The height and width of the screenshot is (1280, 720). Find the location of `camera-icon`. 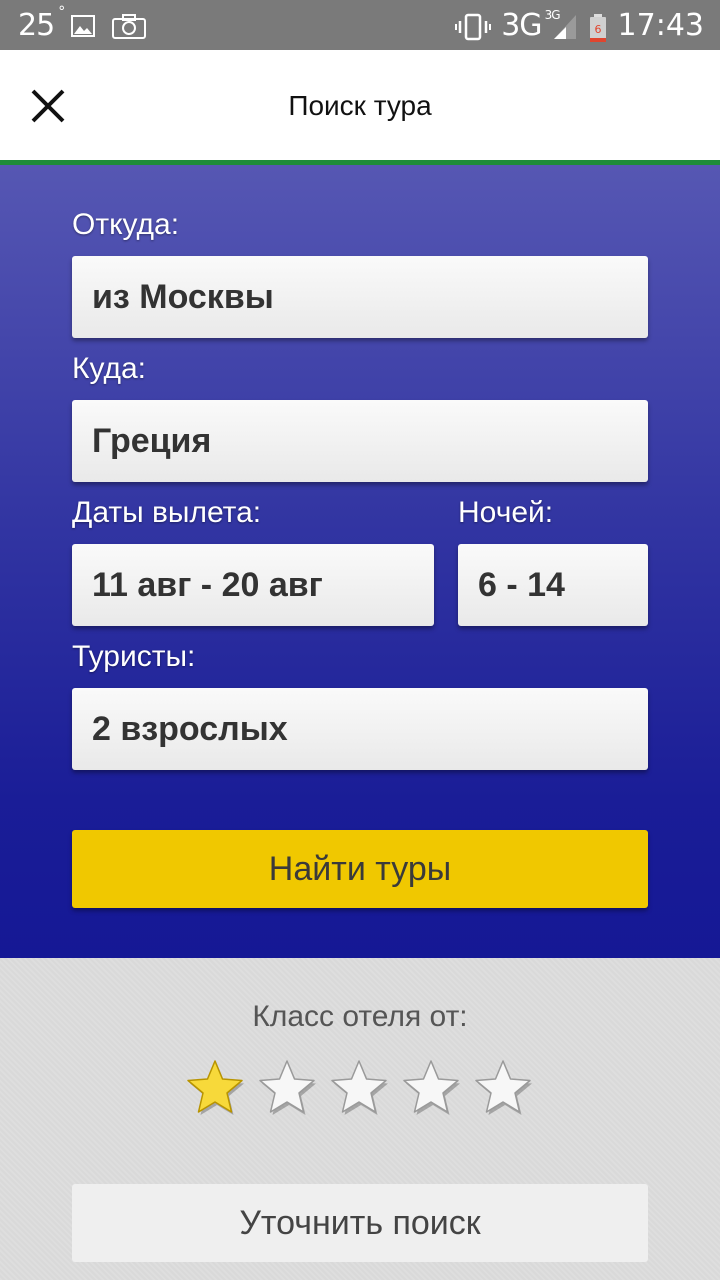

camera-icon is located at coordinates (129, 26).